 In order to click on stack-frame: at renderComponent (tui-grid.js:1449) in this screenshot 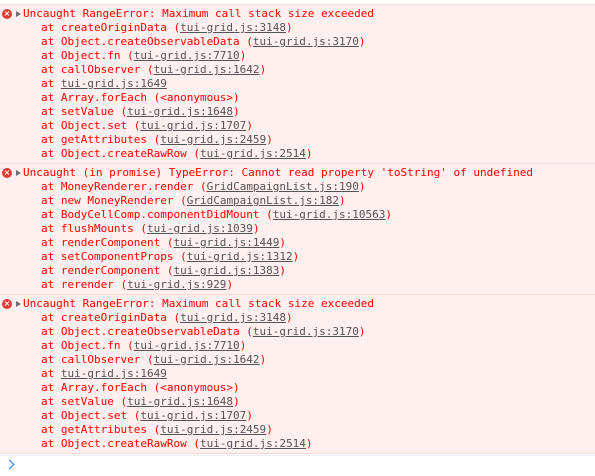, I will do `click(163, 243)`.